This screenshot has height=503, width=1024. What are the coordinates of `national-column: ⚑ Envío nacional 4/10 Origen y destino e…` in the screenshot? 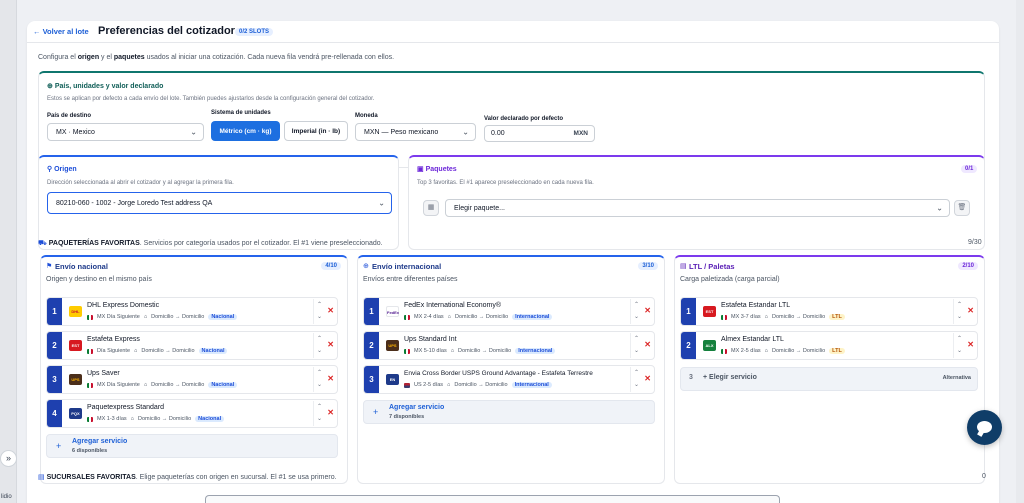 It's located at (194, 369).